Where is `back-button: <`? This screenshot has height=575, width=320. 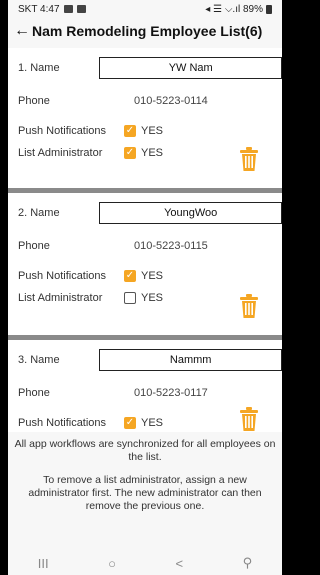 back-button: < is located at coordinates (180, 563).